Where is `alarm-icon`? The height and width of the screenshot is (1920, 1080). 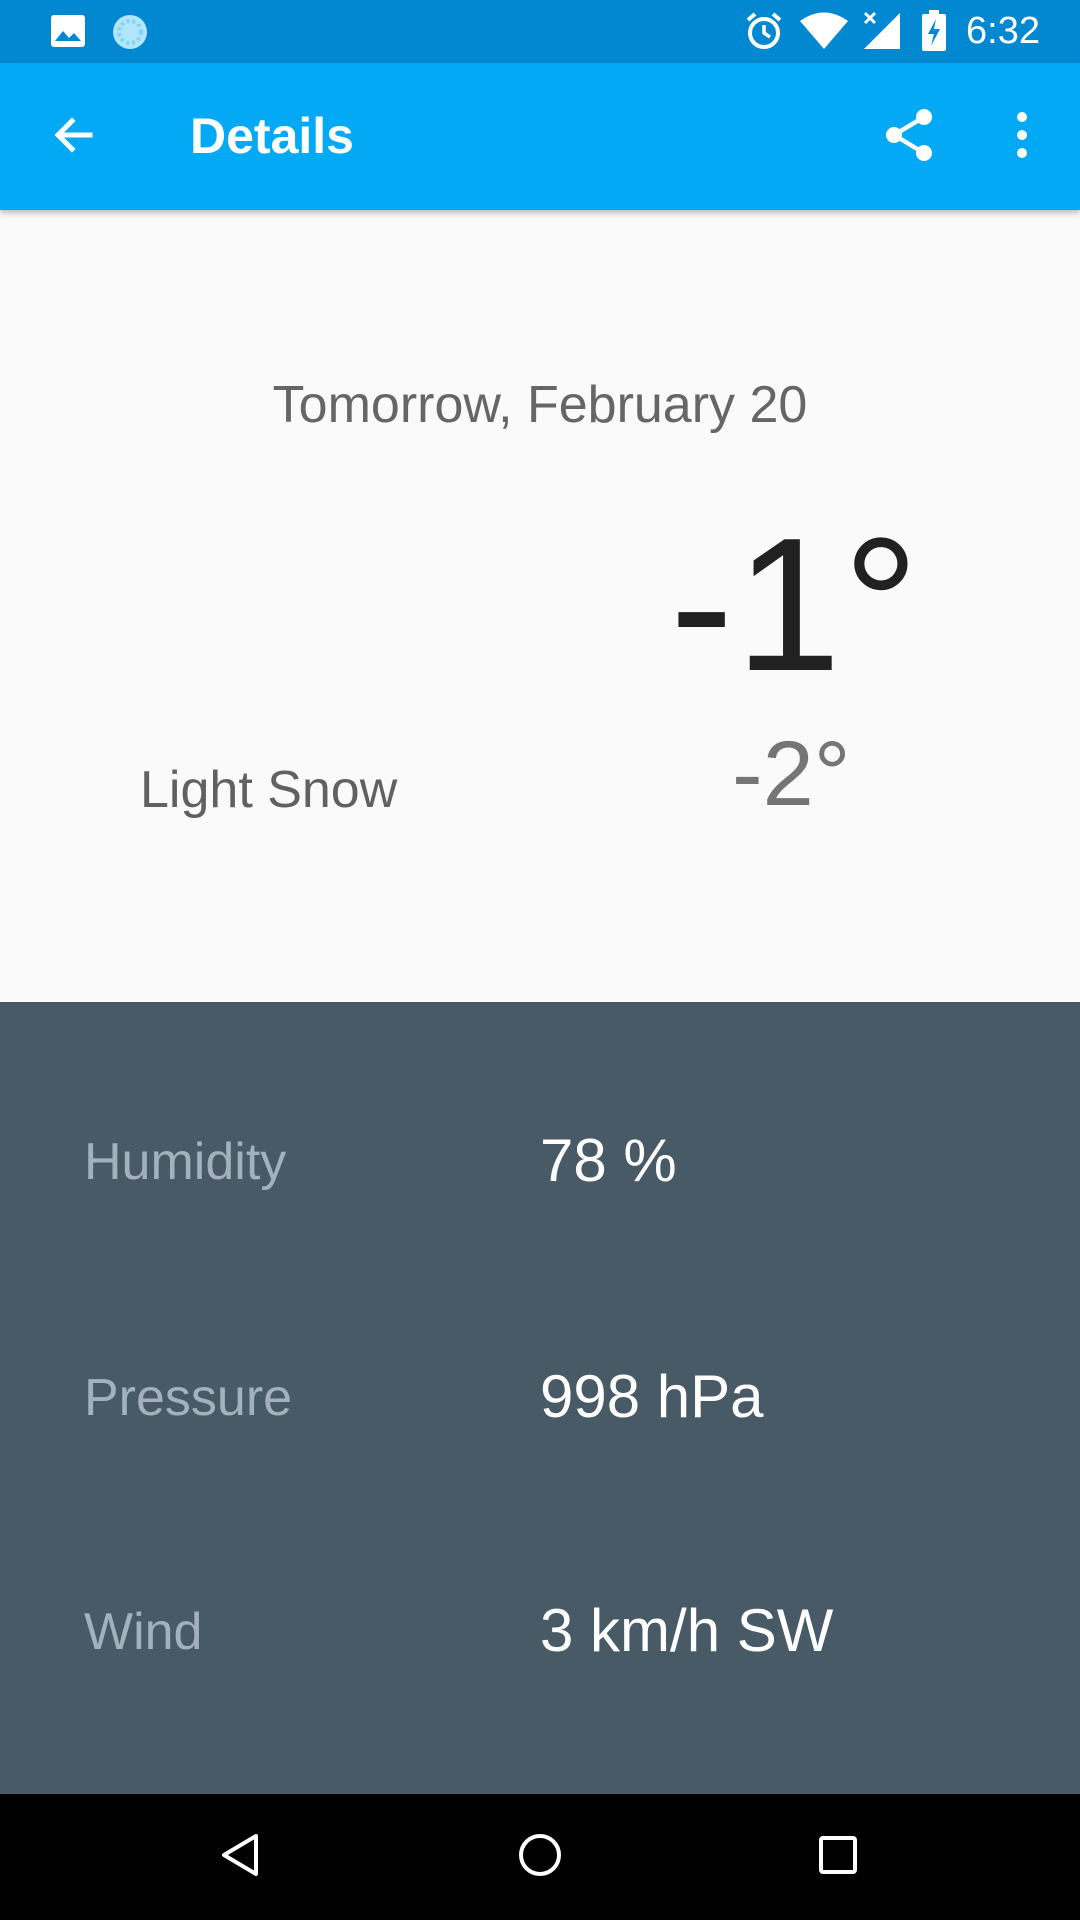 alarm-icon is located at coordinates (764, 33).